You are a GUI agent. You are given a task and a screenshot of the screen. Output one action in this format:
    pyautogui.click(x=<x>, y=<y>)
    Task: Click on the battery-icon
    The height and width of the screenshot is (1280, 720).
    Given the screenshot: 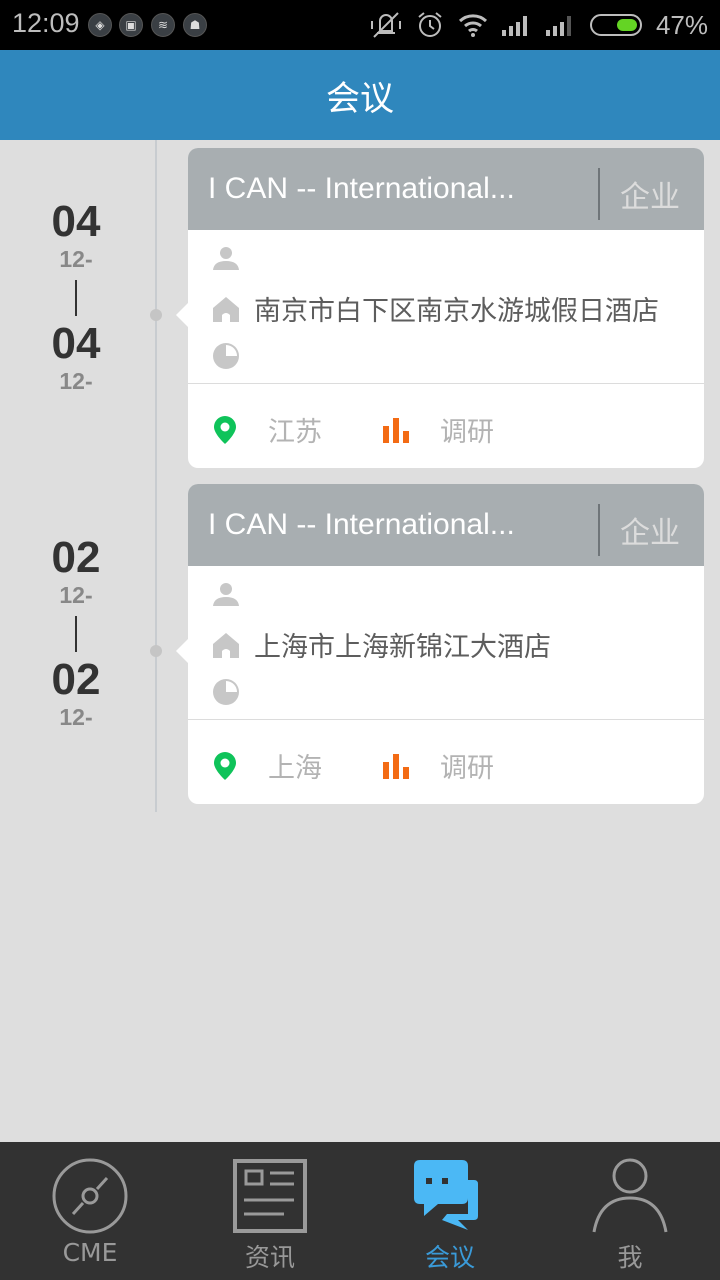 What is the action you would take?
    pyautogui.click(x=615, y=25)
    